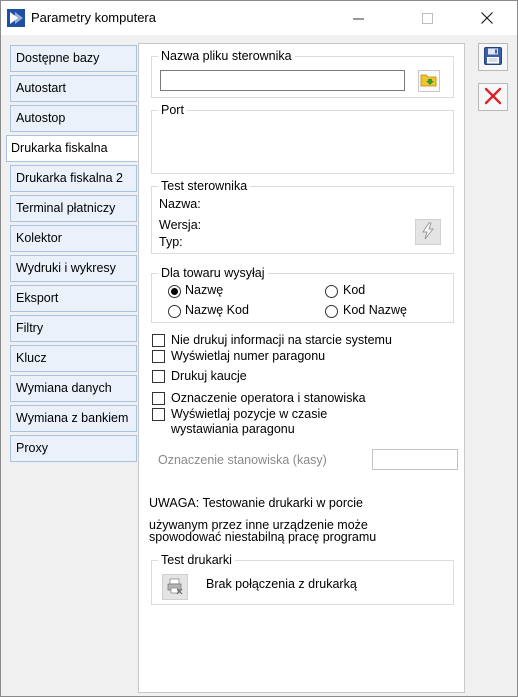 The image size is (518, 697). I want to click on minimize-icon, so click(358, 18).